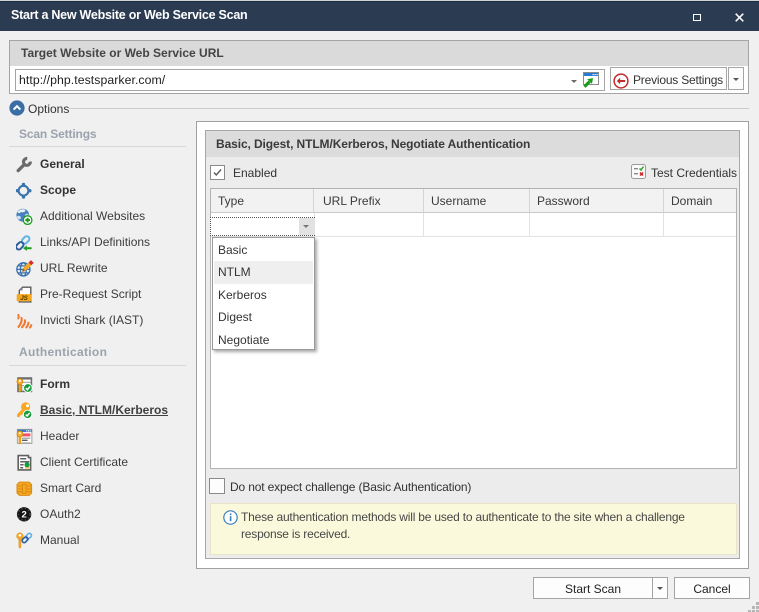 This screenshot has height=612, width=759. I want to click on svg-text: 2, so click(23, 515).